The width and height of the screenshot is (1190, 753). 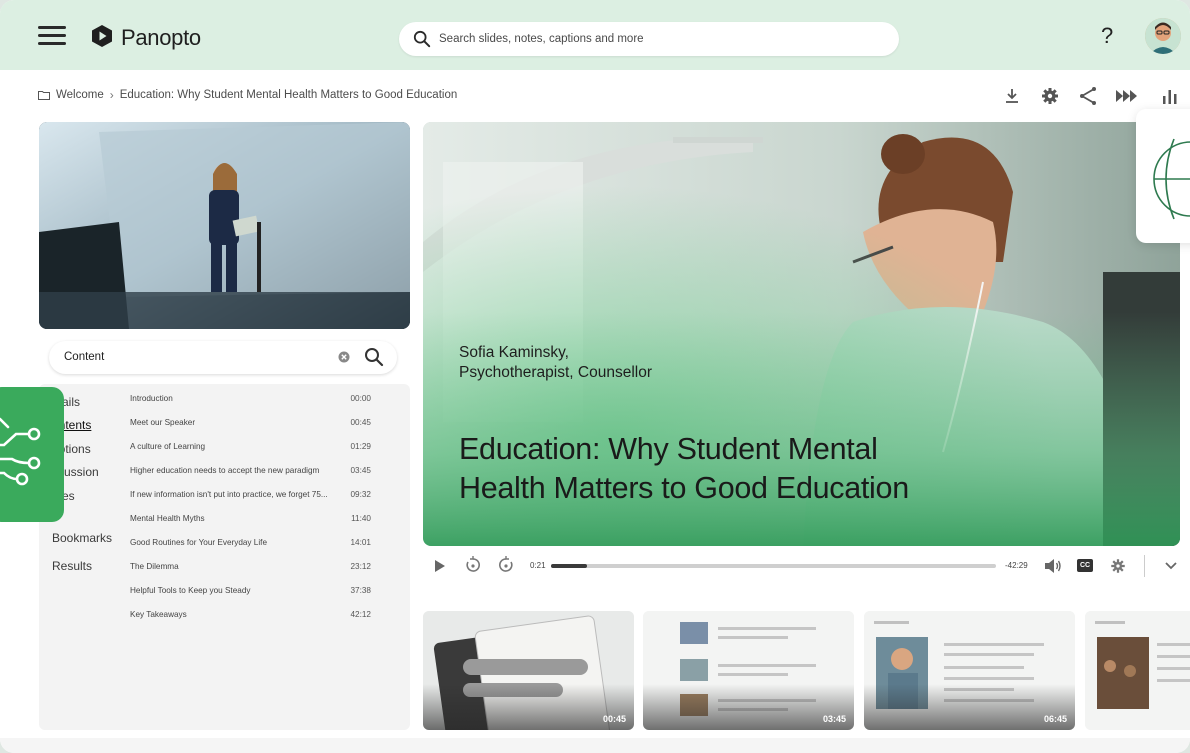 I want to click on avatar-image, so click(x=1163, y=36).